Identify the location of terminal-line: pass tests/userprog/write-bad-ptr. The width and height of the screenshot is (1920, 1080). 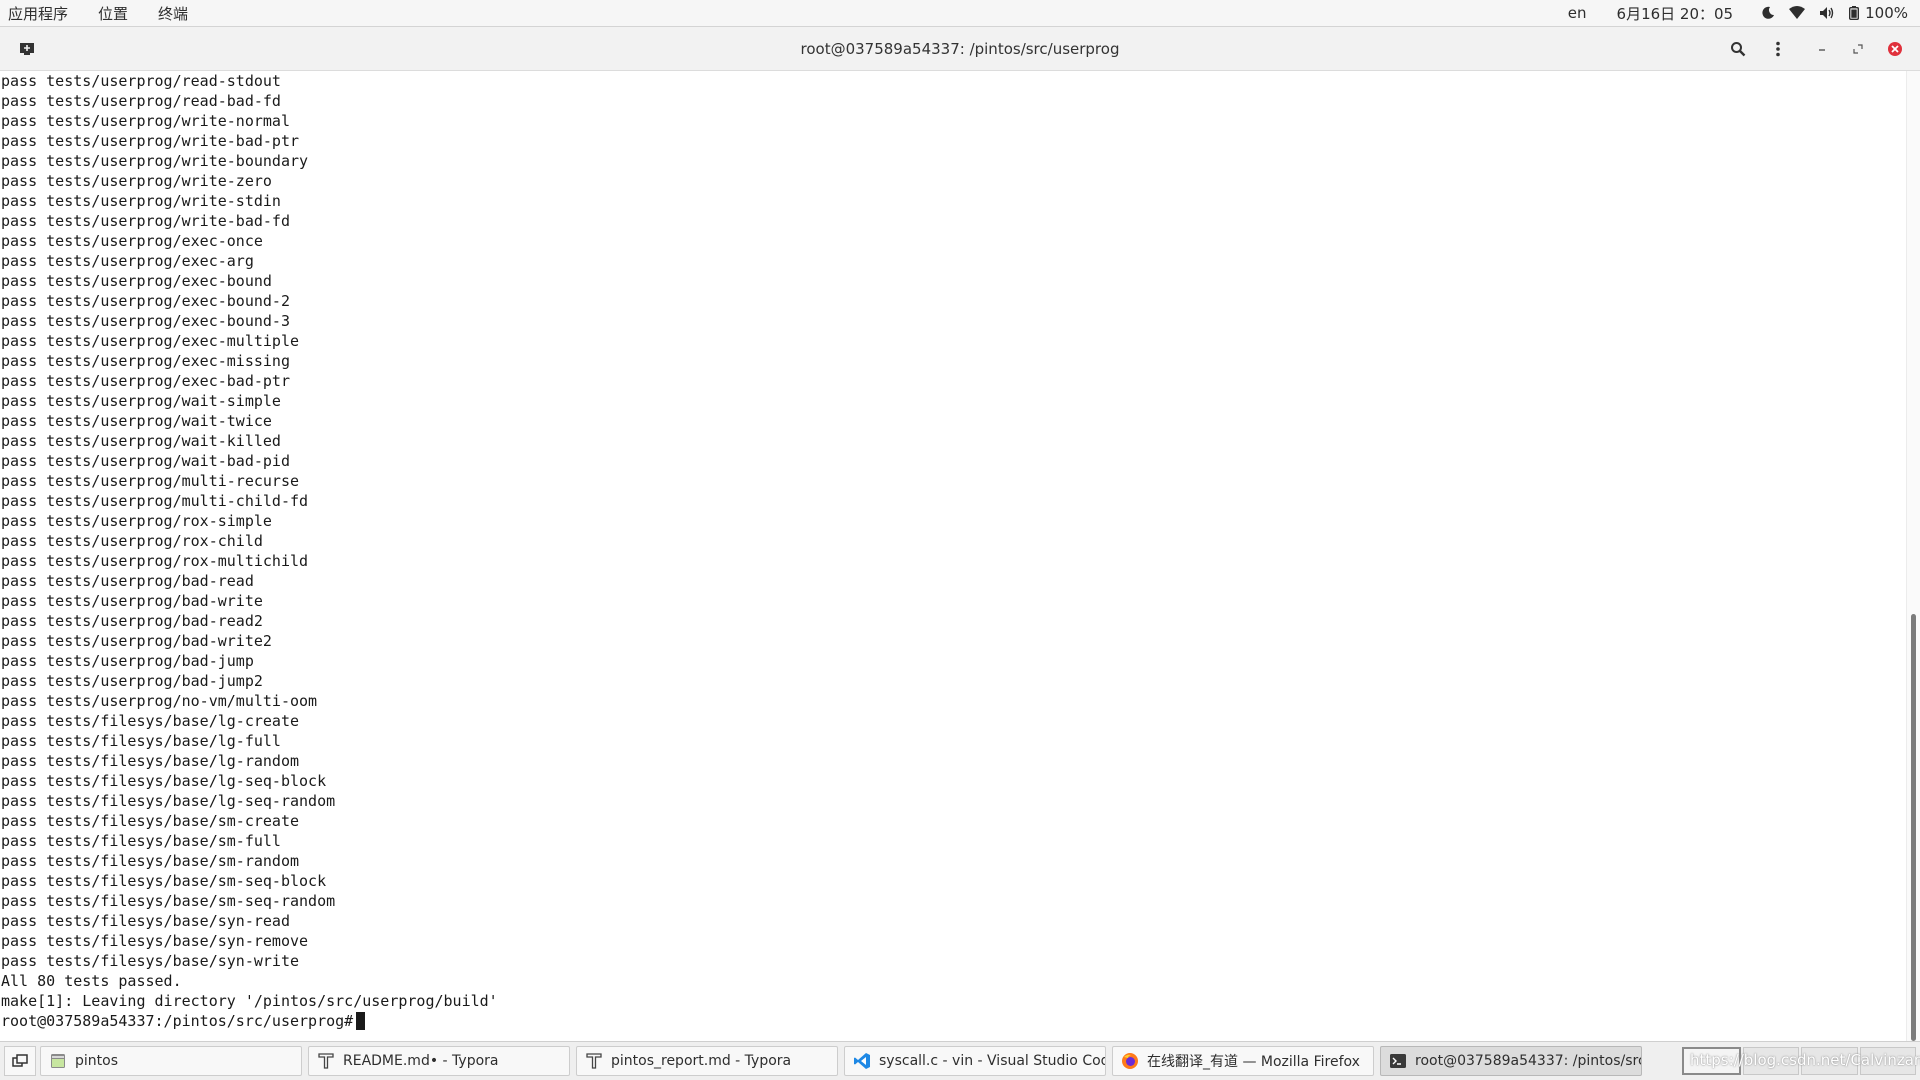
(150, 141).